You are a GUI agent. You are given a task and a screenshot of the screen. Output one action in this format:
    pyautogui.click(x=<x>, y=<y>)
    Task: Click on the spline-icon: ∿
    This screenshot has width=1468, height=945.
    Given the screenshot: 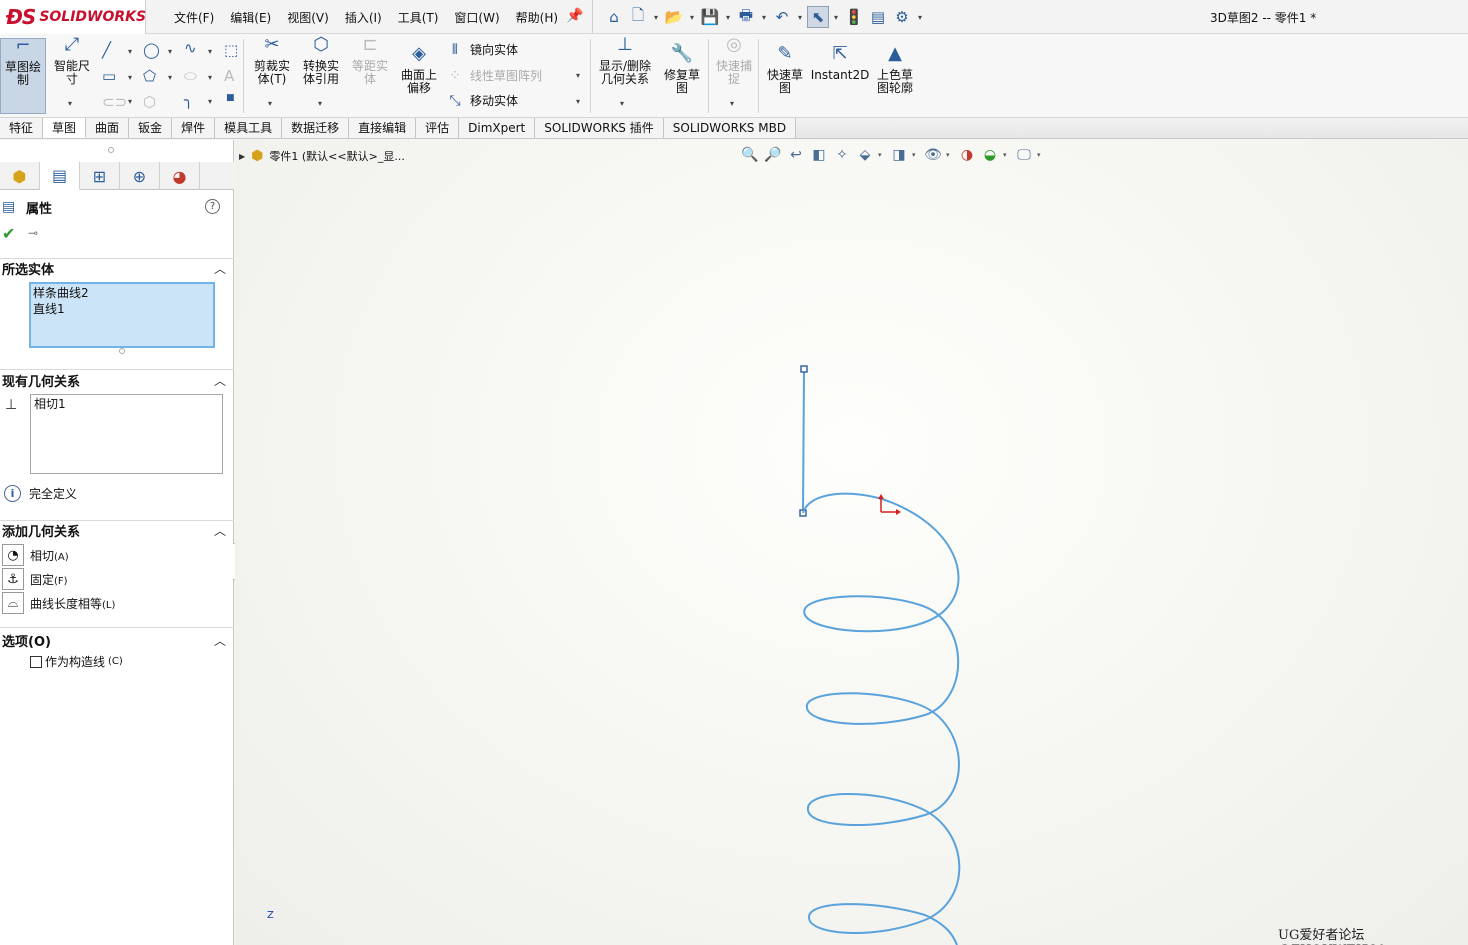 What is the action you would take?
    pyautogui.click(x=190, y=48)
    